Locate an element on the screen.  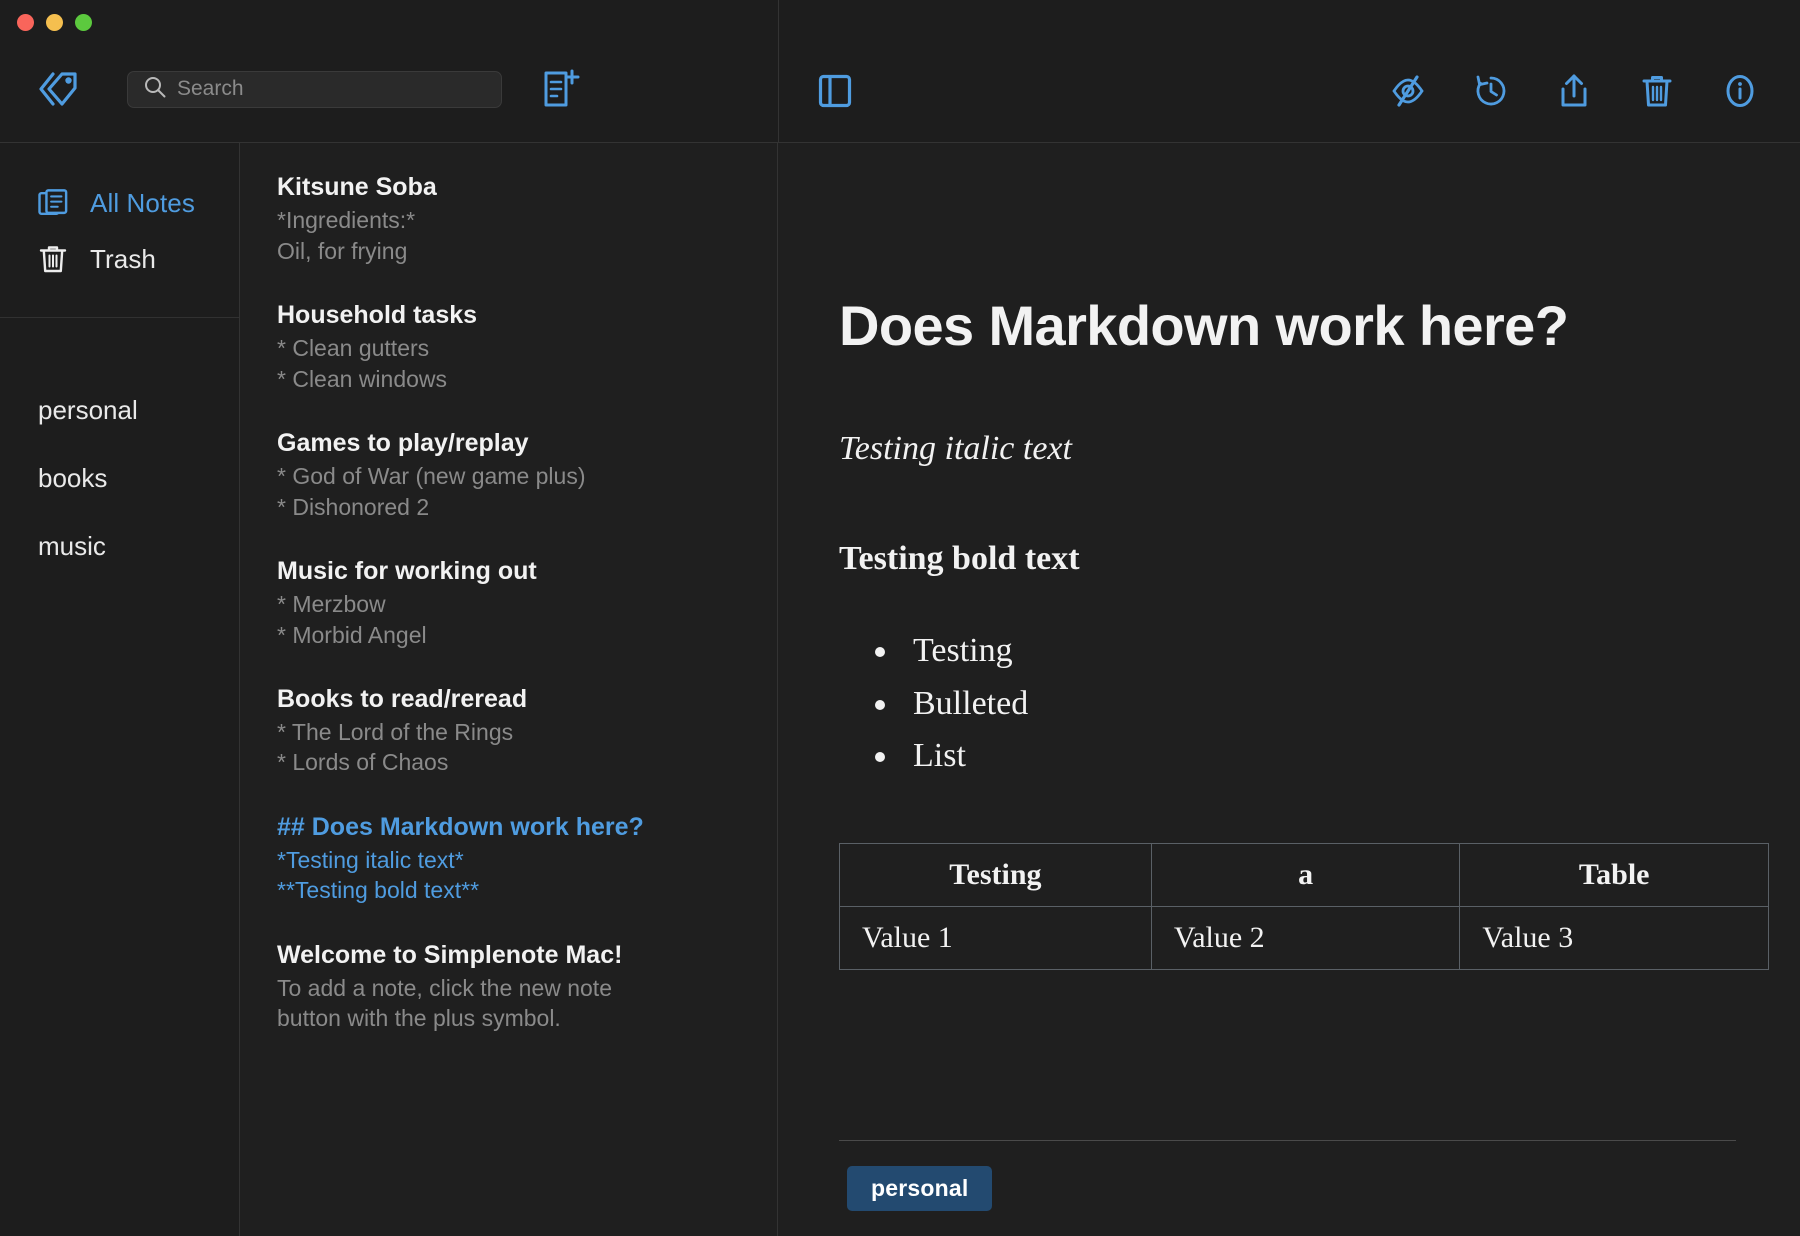
note-preview-line: * Lords of Chaos is located at coordinates (363, 762).